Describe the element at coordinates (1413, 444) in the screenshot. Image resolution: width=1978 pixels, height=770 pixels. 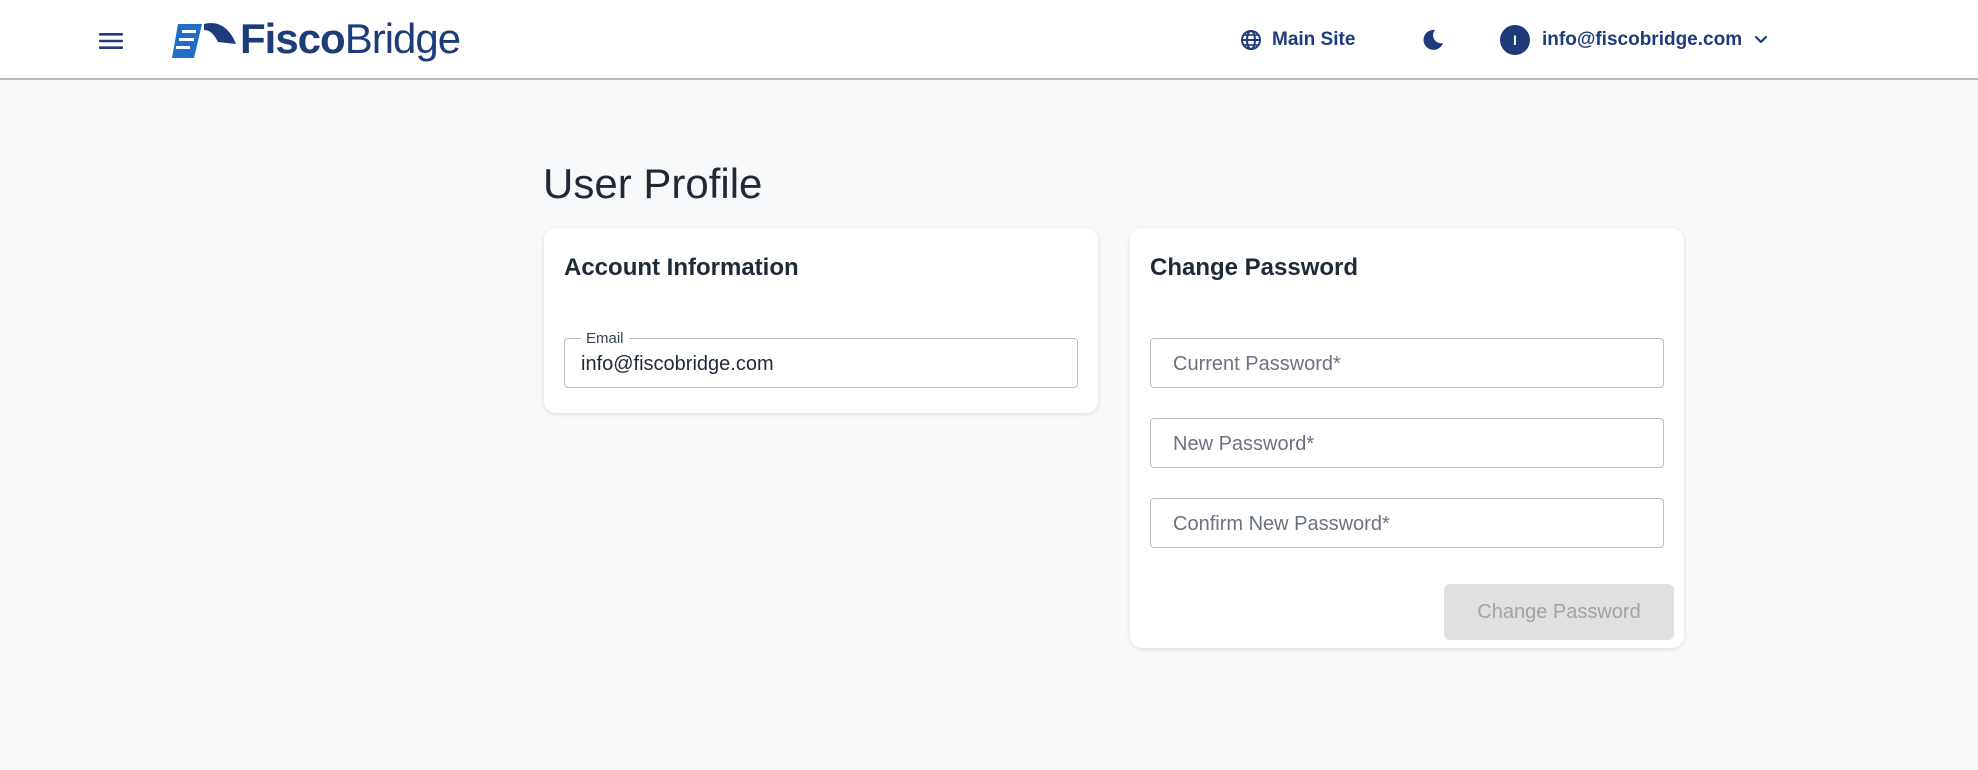
I see `new-password-input` at that location.